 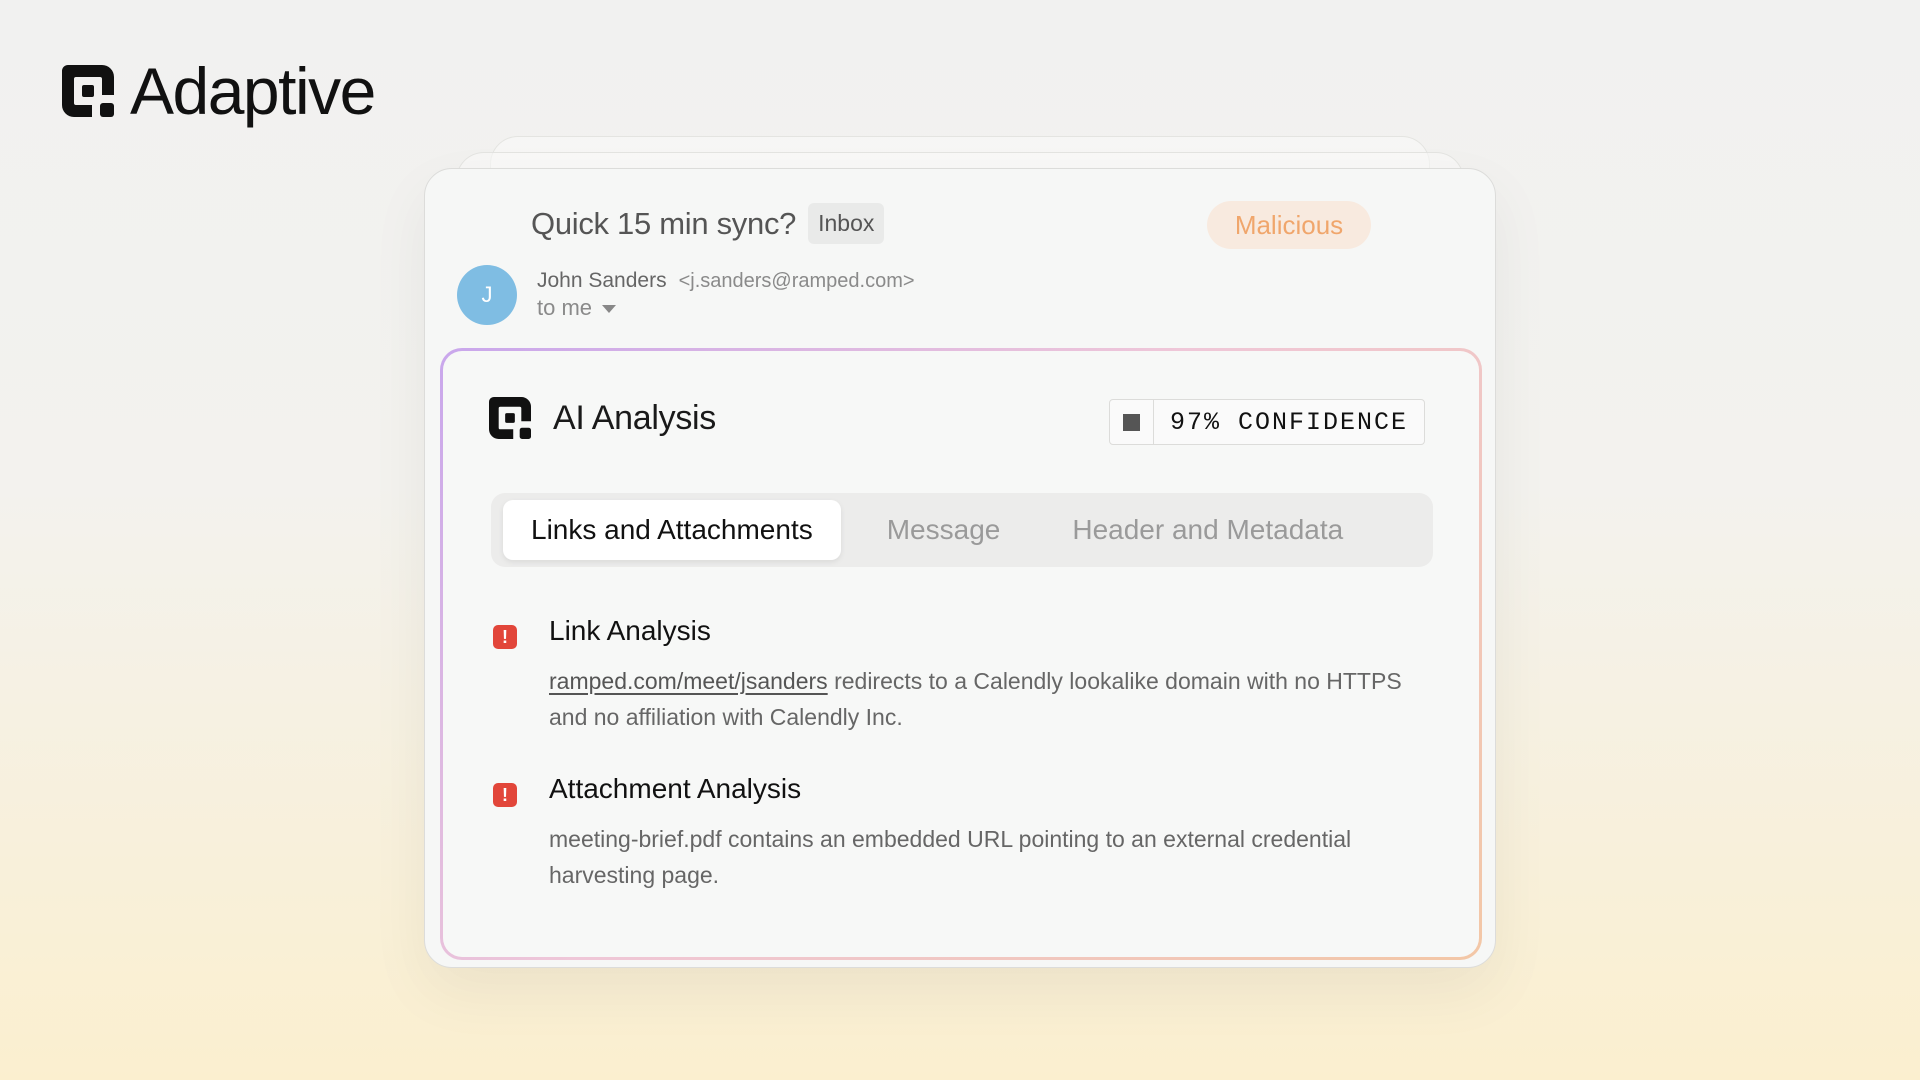 What do you see at coordinates (796, 281) in the screenshot?
I see `sender-email: <j.sanders@ramped.com>` at bounding box center [796, 281].